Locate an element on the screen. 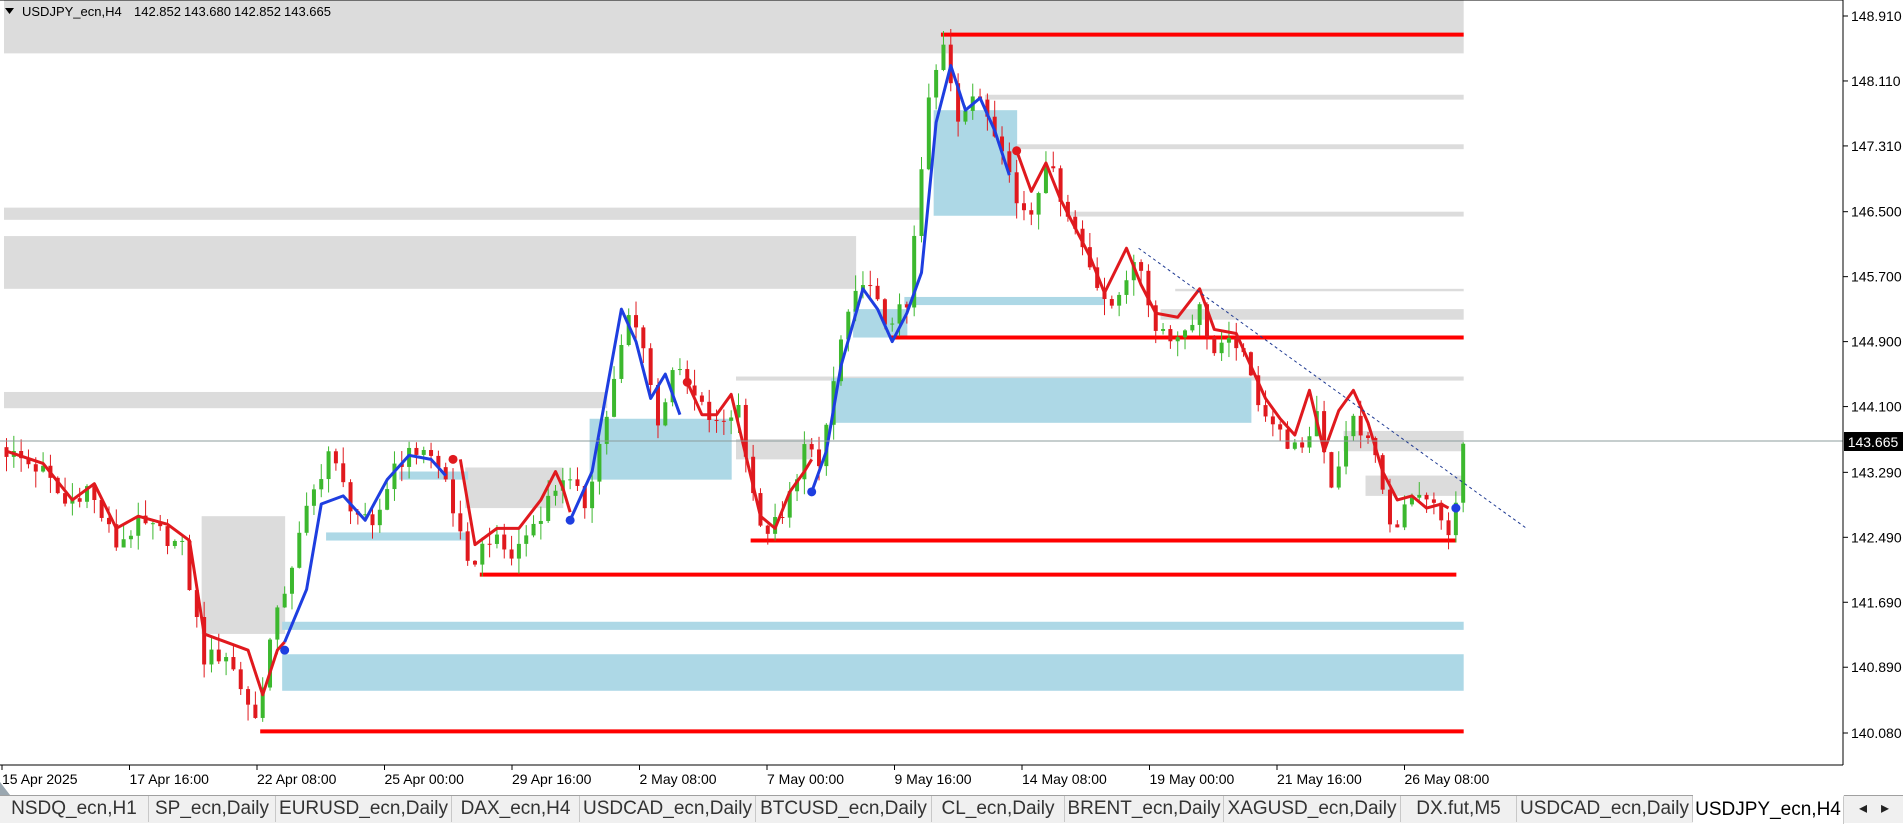 The image size is (1903, 824). tab-nsdq-ecn-h1: NSDQ_ecn,H1 is located at coordinates (74, 809).